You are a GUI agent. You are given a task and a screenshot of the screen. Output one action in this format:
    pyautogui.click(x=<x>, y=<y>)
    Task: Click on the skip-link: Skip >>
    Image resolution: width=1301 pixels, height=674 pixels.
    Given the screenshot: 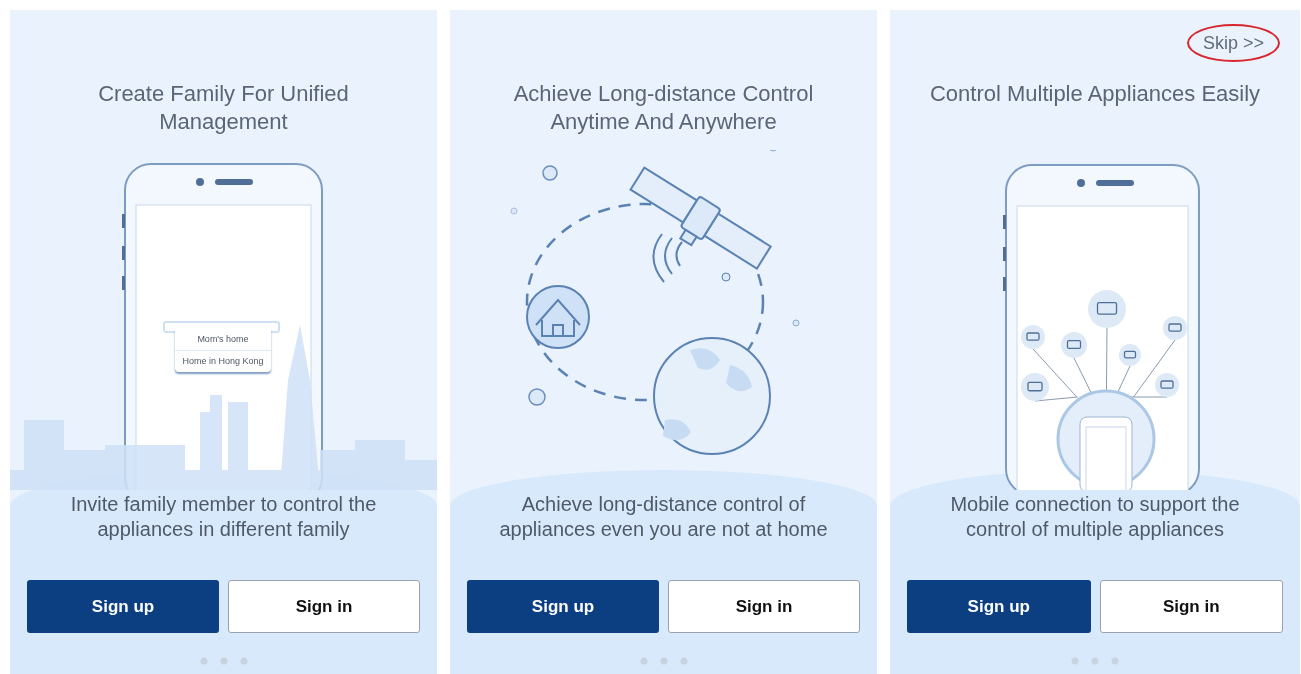 What is the action you would take?
    pyautogui.click(x=1233, y=43)
    